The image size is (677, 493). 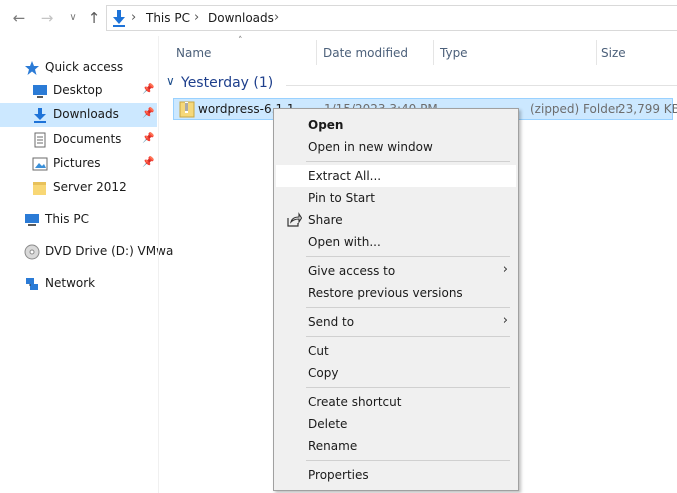 I want to click on back-arrow-icon: ←, so click(x=19, y=18).